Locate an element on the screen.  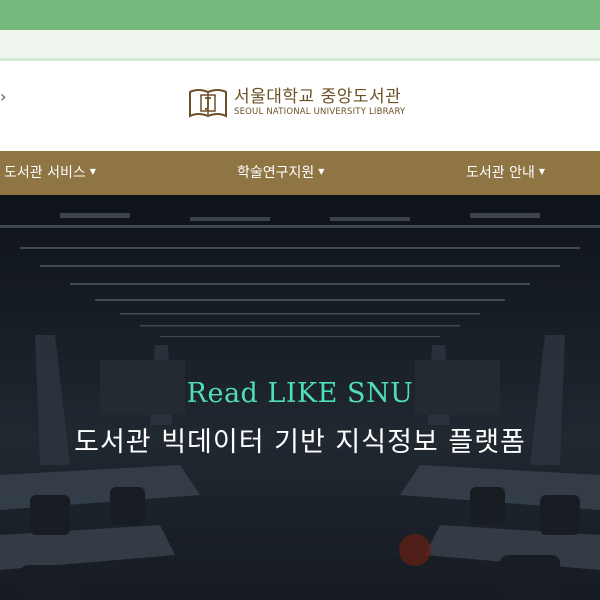
nav-item-label: 도서관 서비스 is located at coordinates (45, 173).